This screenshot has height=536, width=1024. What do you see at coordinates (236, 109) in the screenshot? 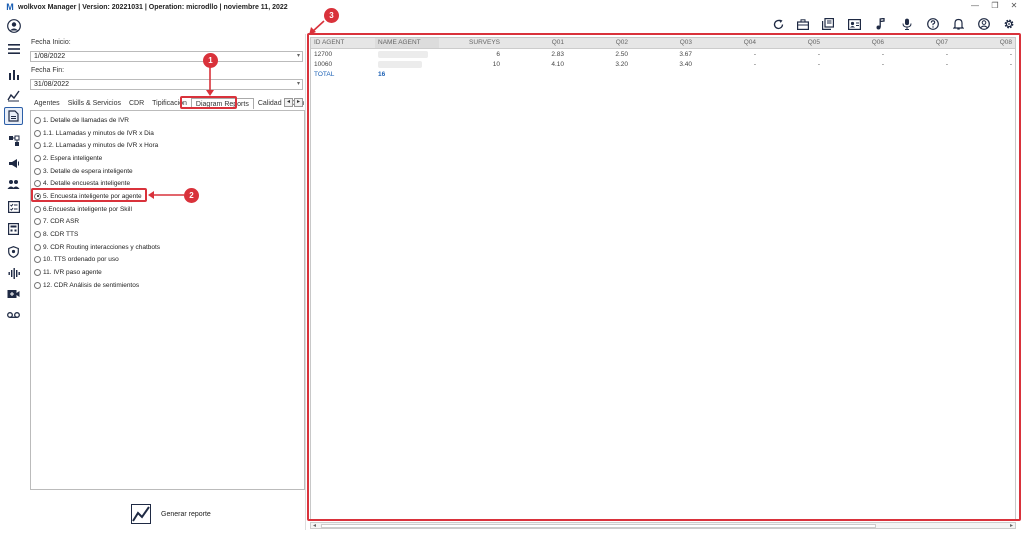
I see `annotation-arrows` at bounding box center [236, 109].